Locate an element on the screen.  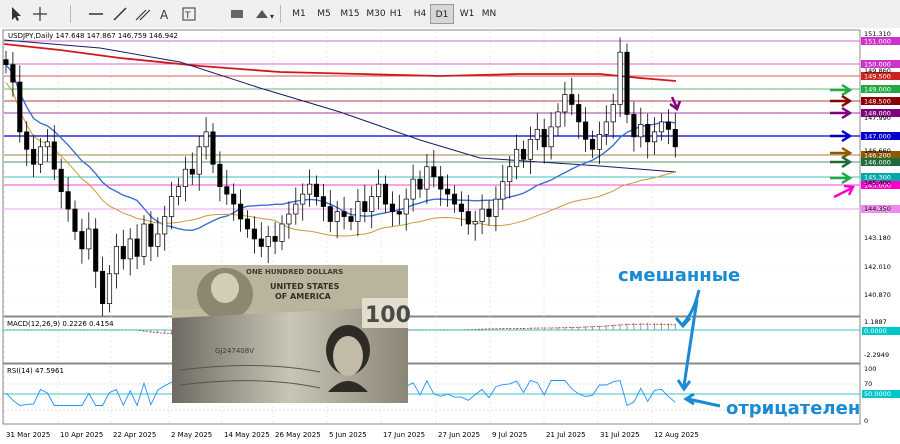
timeframe-h4: H4 is located at coordinates (420, 14).